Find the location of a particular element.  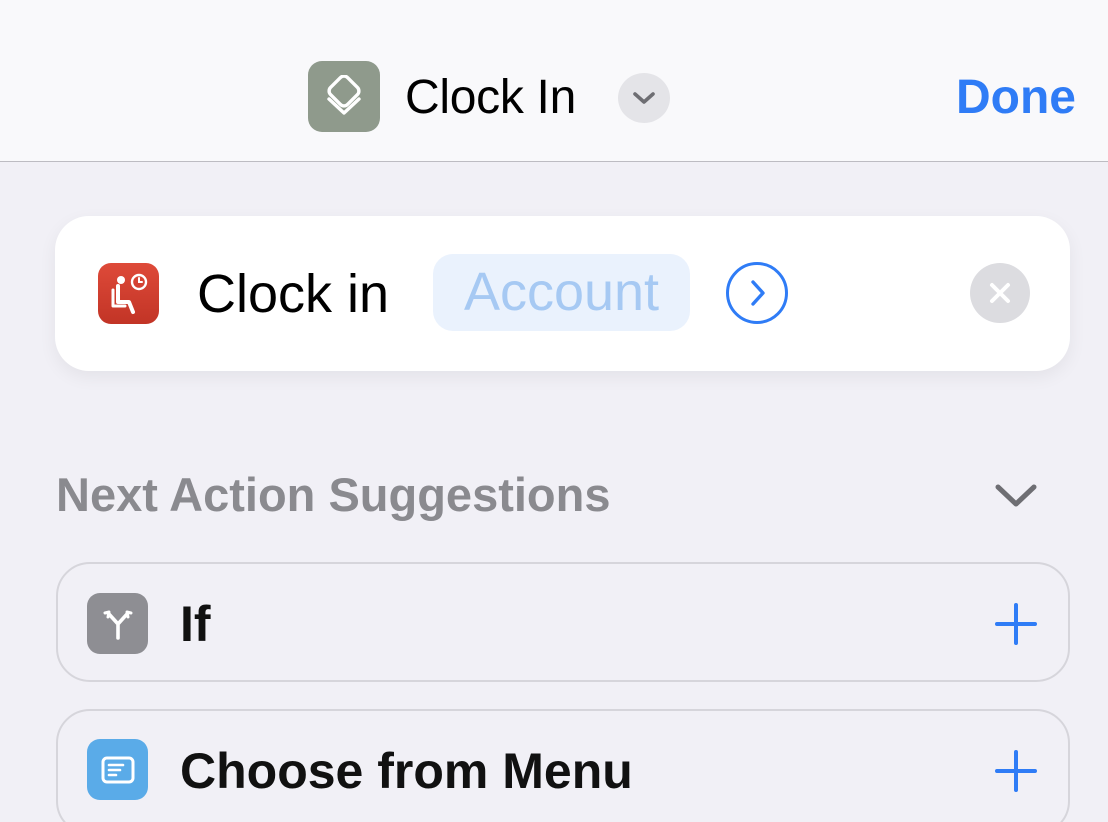

suggestions-heading: Next Action Suggestions is located at coordinates (333, 494).